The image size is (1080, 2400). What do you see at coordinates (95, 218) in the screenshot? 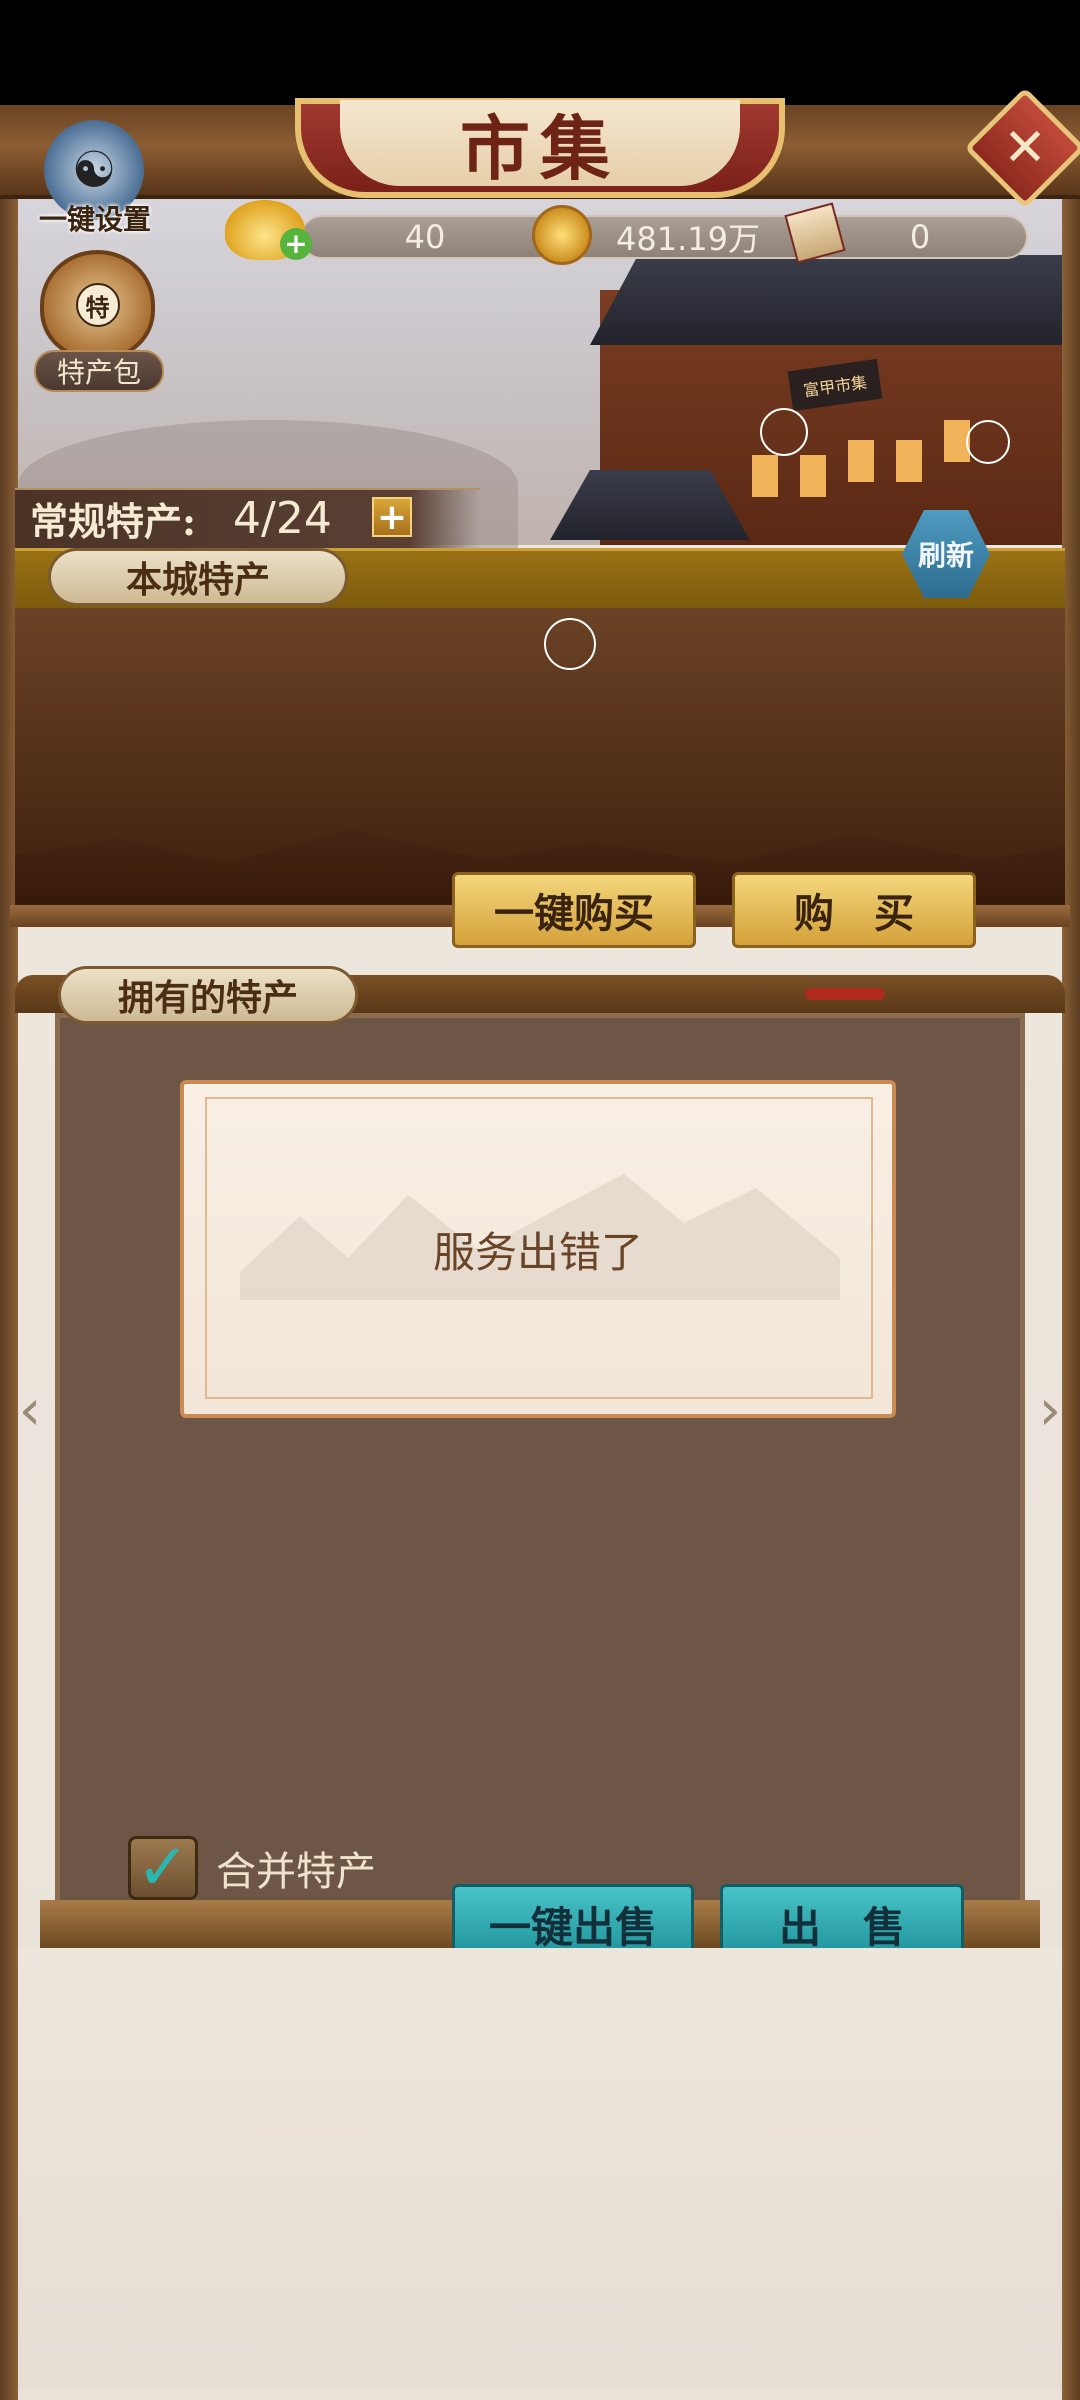
I see `settings-label: 一键设置` at bounding box center [95, 218].